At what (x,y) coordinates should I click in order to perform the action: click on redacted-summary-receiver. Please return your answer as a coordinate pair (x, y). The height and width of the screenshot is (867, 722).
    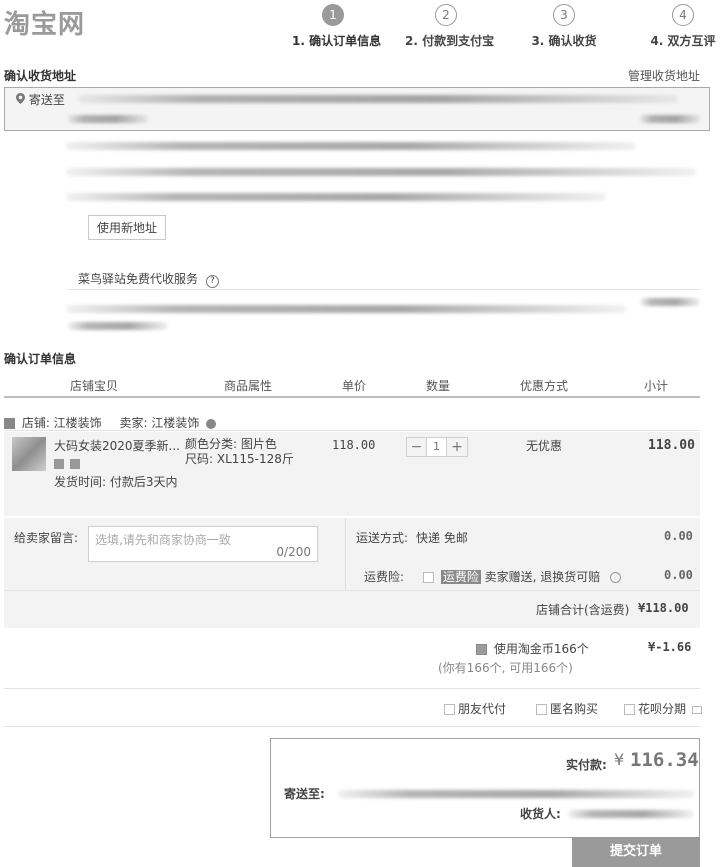
    Looking at the image, I should click on (631, 814).